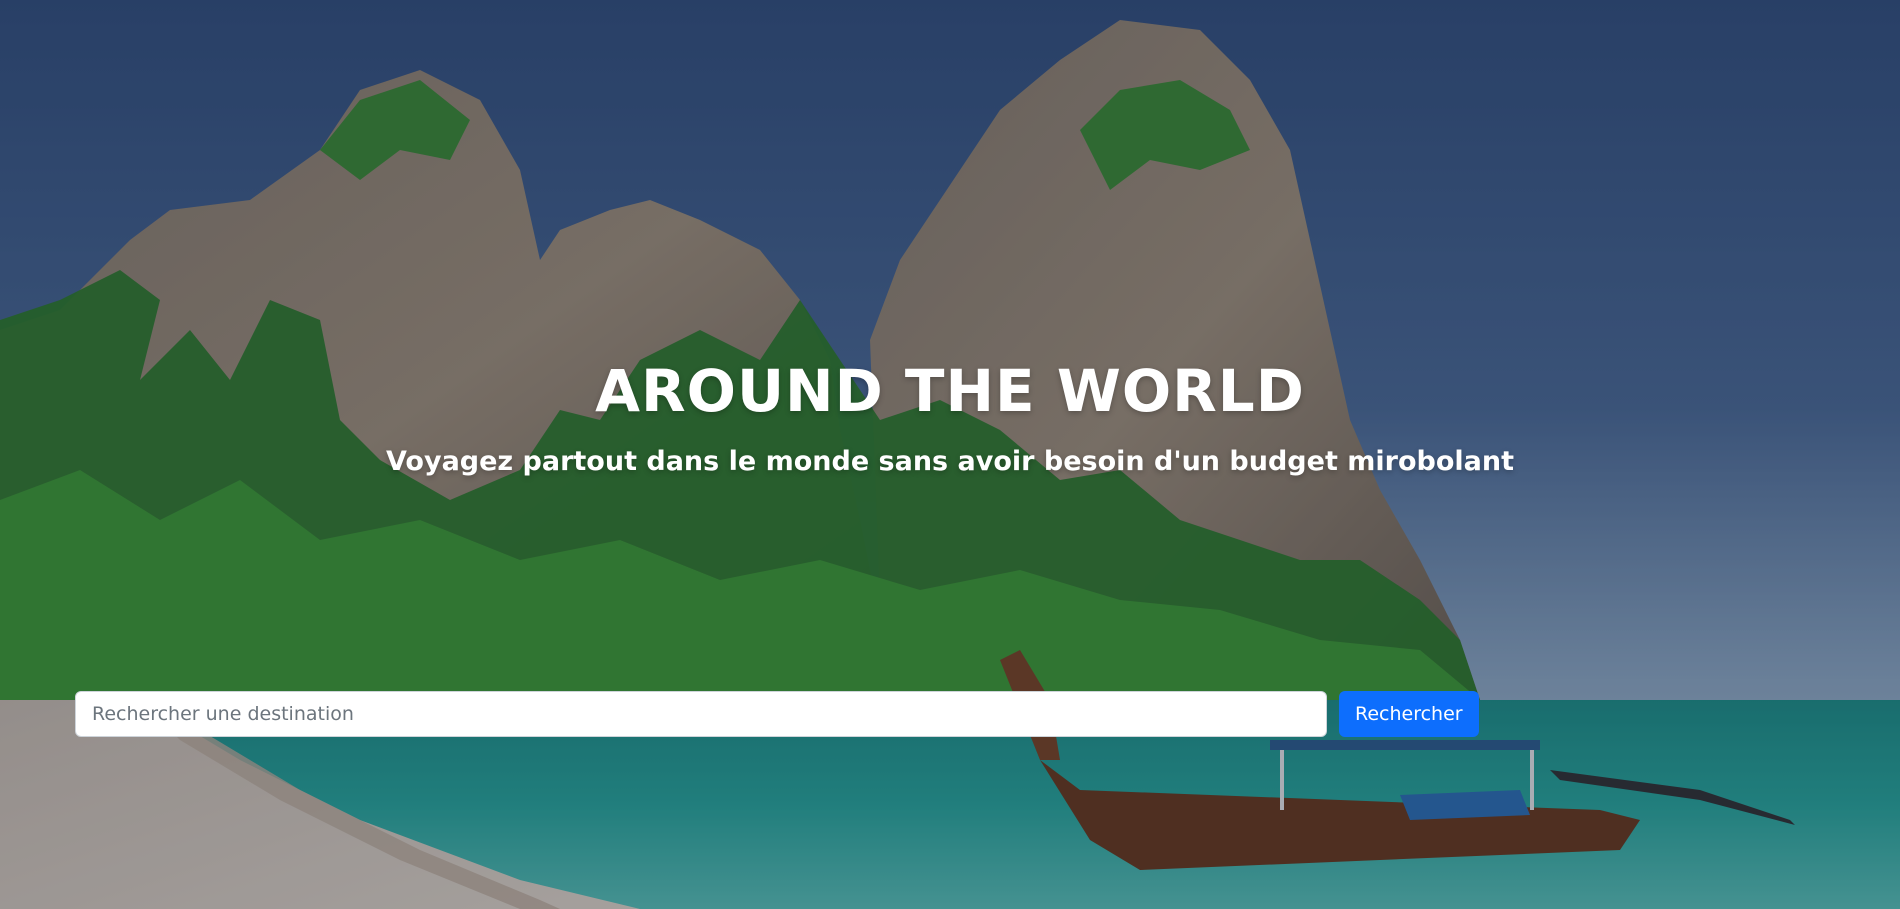 Image resolution: width=1900 pixels, height=909 pixels. Describe the element at coordinates (701, 714) in the screenshot. I see `search-input` at that location.